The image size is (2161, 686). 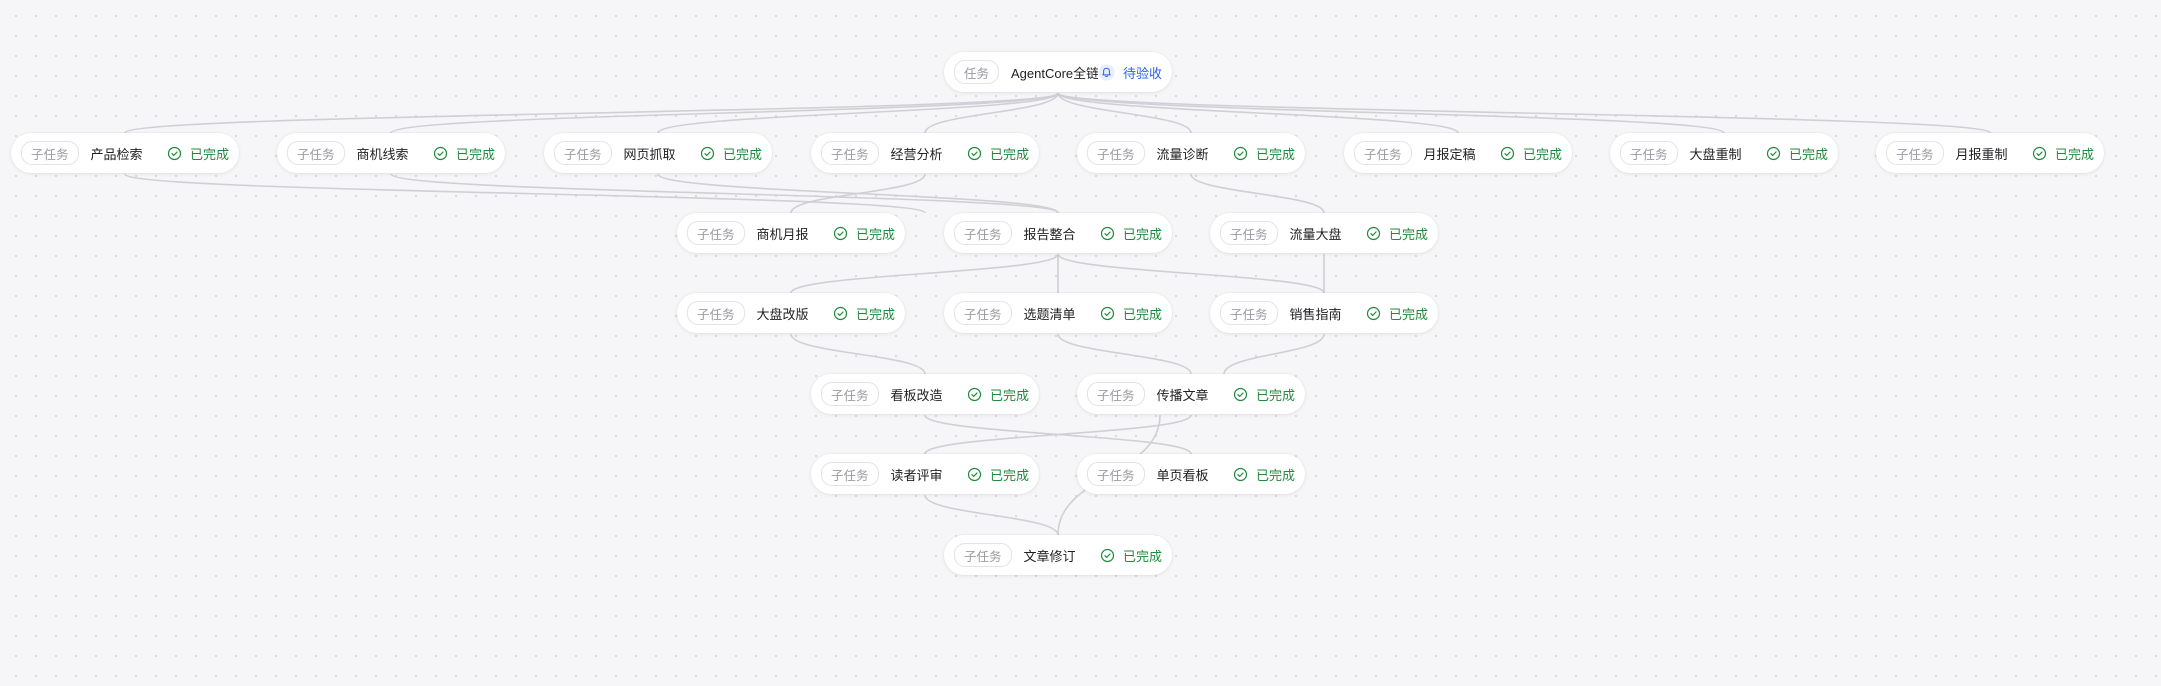 I want to click on subtask-node-流量大盘: 子任务 流量大盘 已完成, so click(x=1324, y=233).